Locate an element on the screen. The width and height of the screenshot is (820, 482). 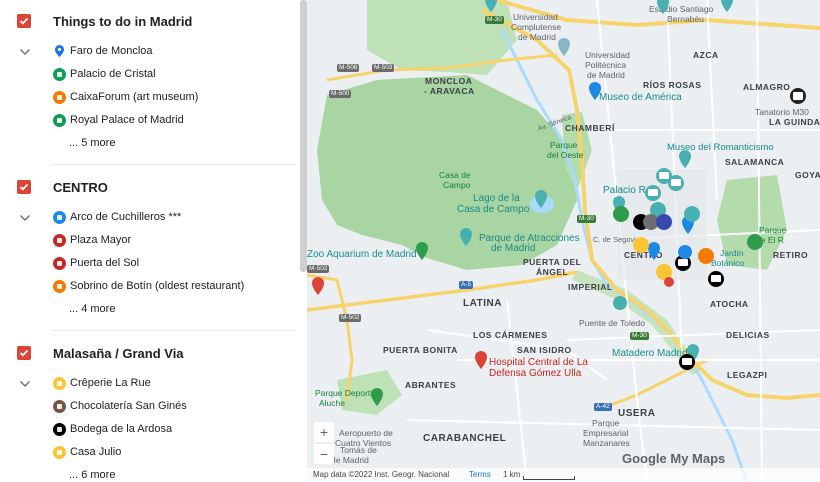
road-badge: M-503 is located at coordinates (383, 68).